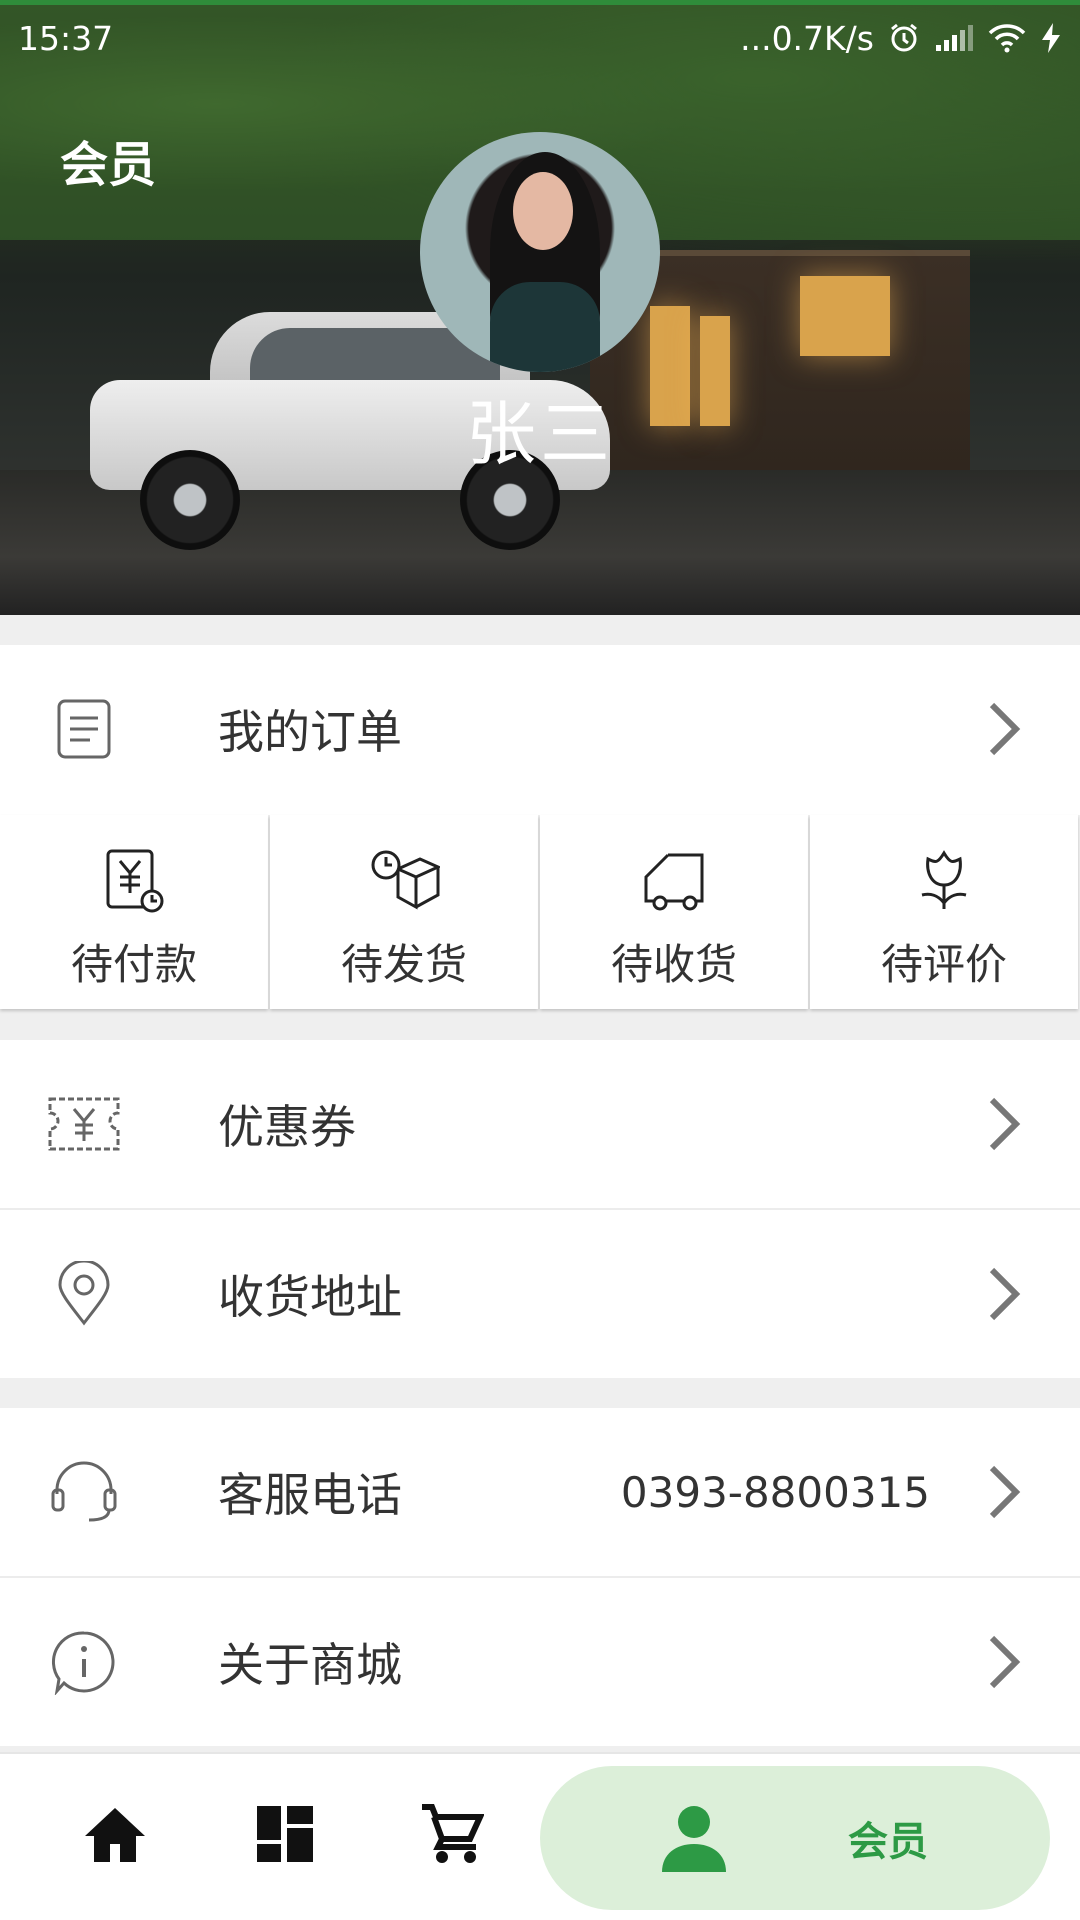  What do you see at coordinates (540, 1294) in the screenshot?
I see `address-row: 收货地址` at bounding box center [540, 1294].